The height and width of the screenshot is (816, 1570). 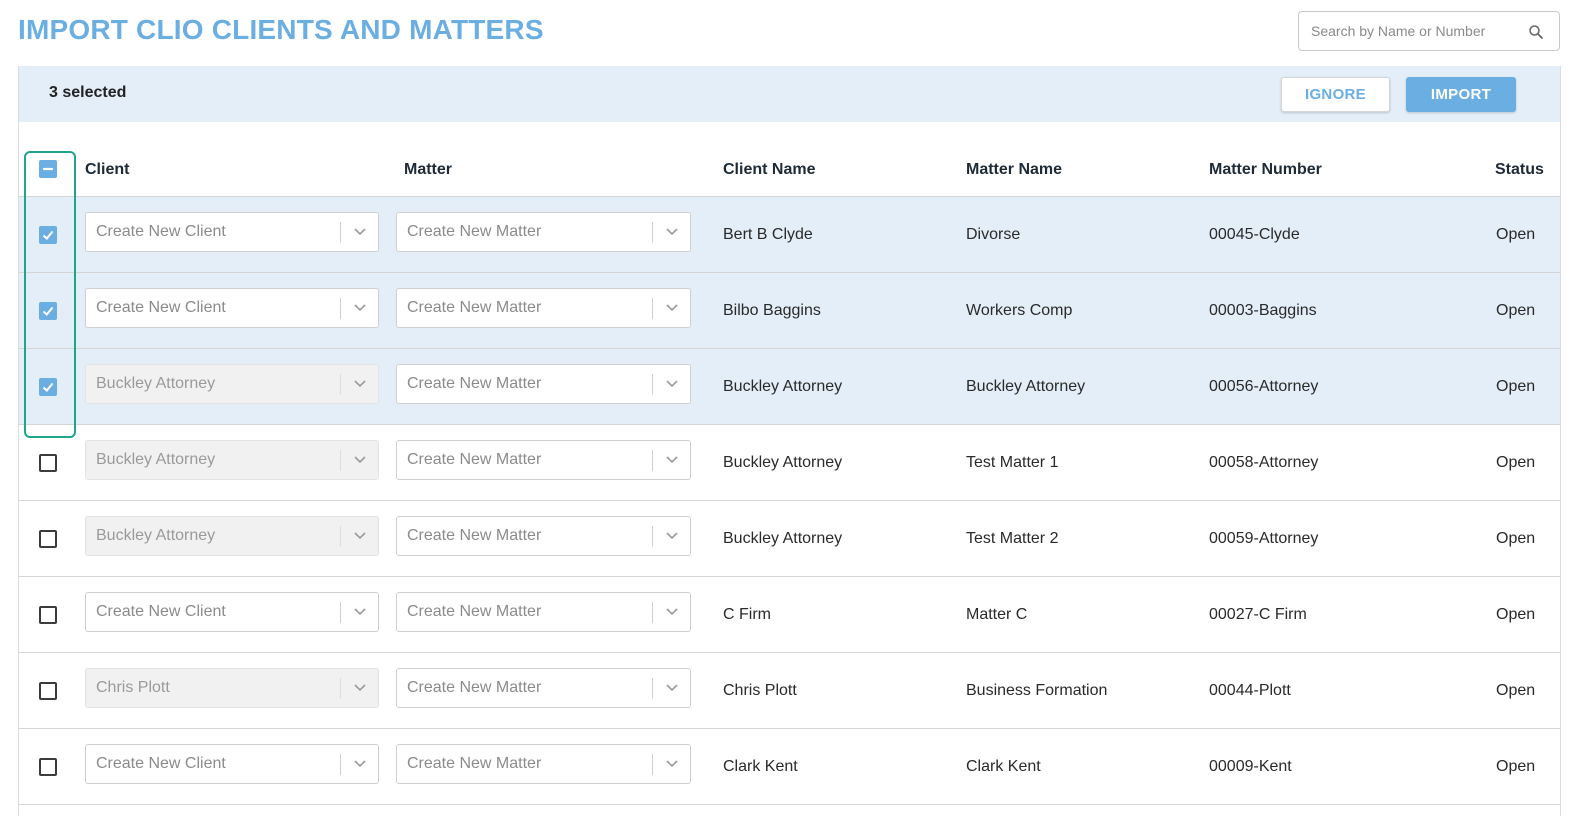 I want to click on search-box, so click(x=1429, y=31).